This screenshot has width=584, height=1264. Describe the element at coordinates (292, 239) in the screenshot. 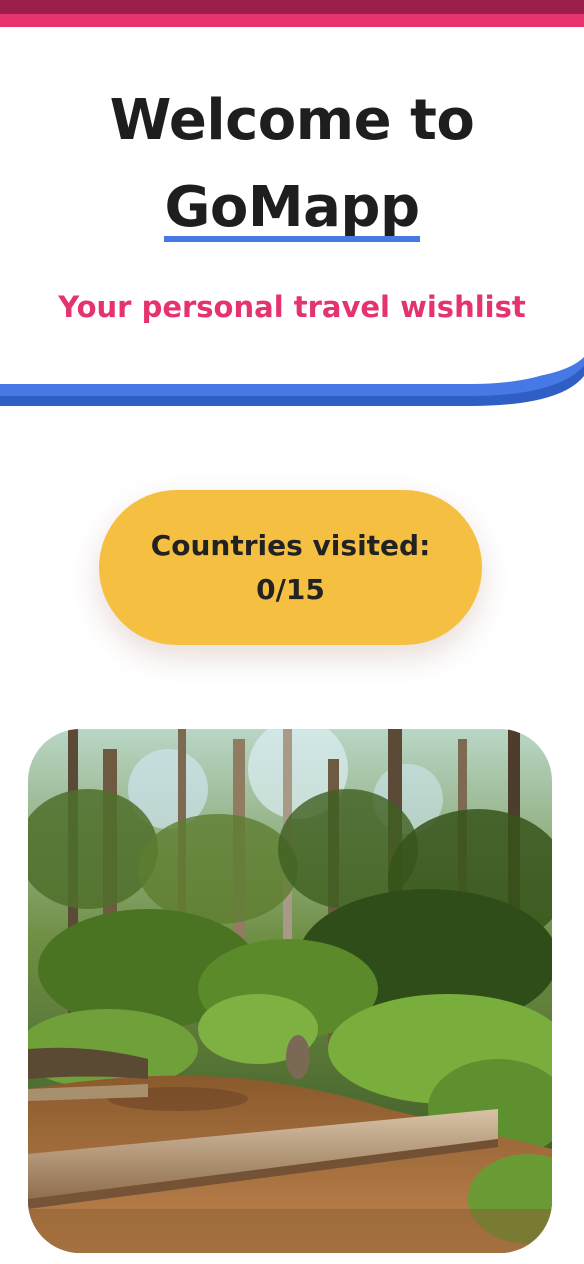

I see `app-name-underline` at that location.